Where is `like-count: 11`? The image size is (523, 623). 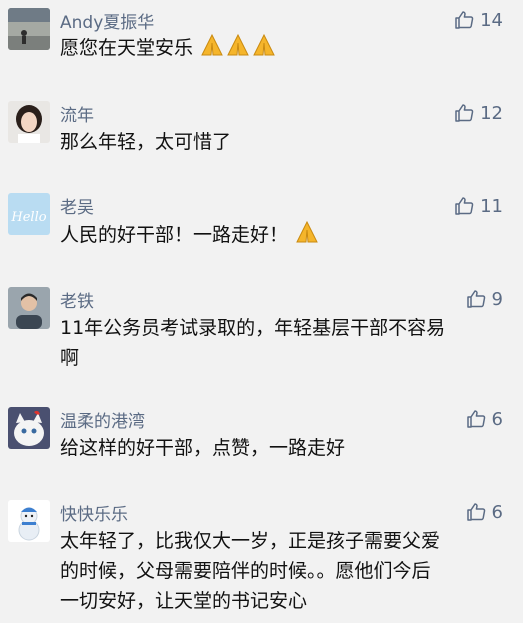
like-count: 11 is located at coordinates (491, 206).